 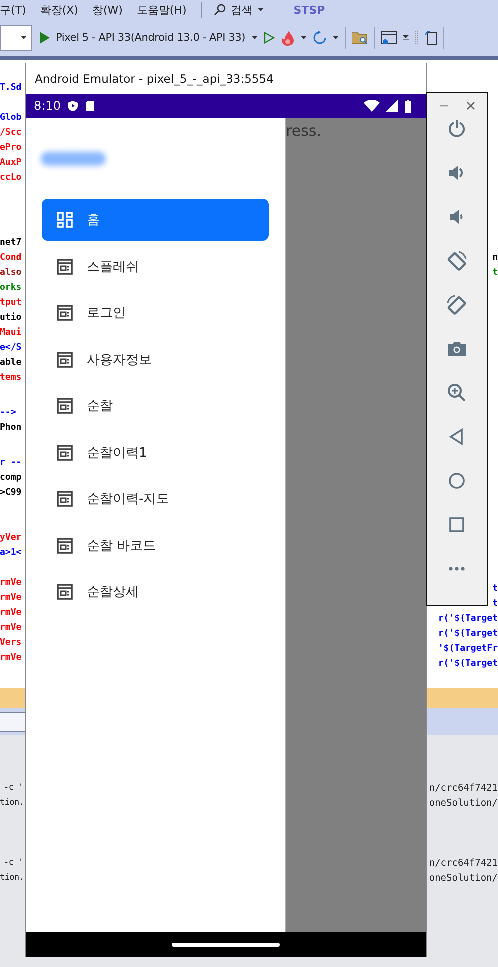 I want to click on code-line: ccLo, so click(x=11, y=178).